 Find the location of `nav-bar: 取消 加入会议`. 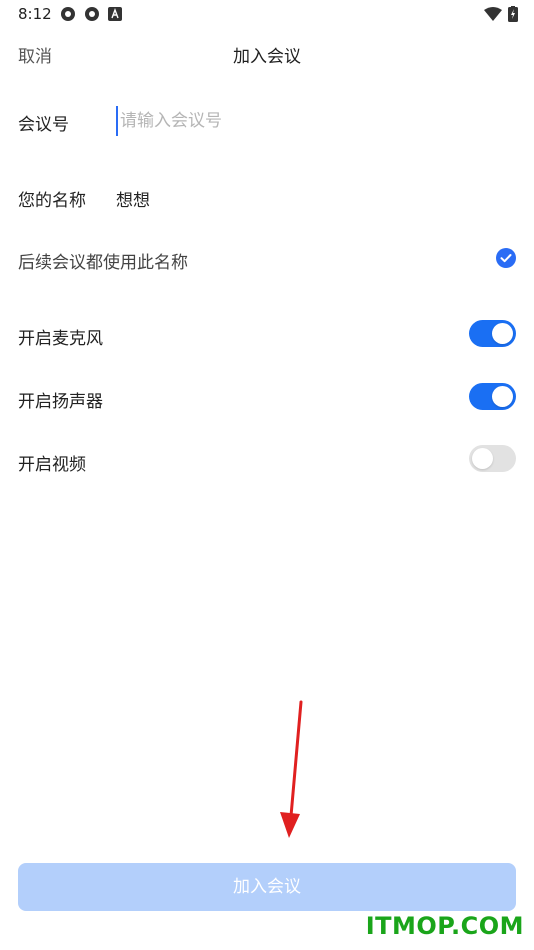

nav-bar: 取消 加入会议 is located at coordinates (267, 54).